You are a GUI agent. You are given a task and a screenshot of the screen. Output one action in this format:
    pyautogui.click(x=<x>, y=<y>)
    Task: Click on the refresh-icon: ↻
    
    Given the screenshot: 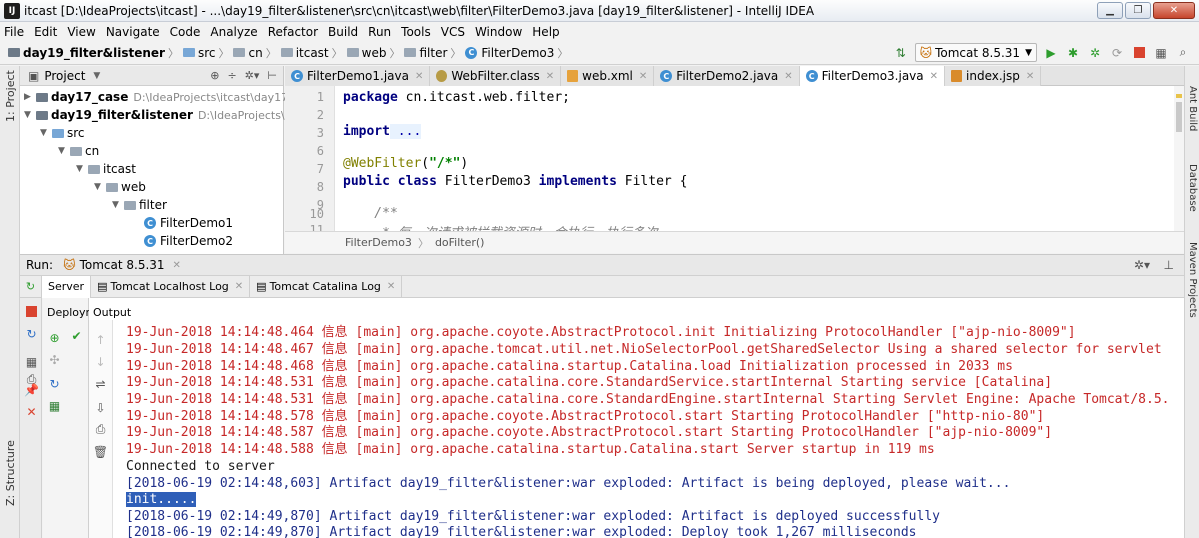 What is the action you would take?
    pyautogui.click(x=54, y=383)
    